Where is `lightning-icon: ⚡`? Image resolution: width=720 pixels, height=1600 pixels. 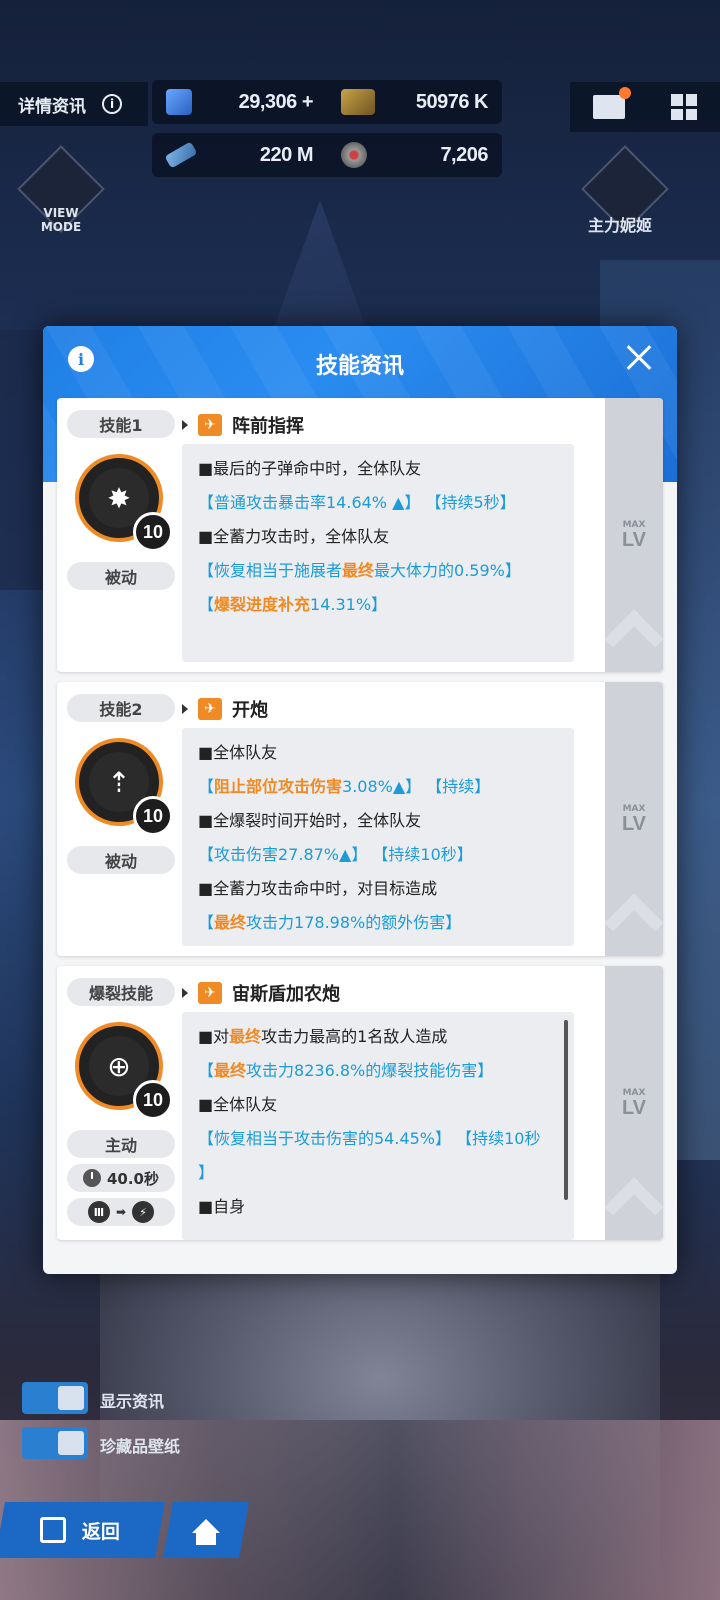 lightning-icon: ⚡ is located at coordinates (143, 1212).